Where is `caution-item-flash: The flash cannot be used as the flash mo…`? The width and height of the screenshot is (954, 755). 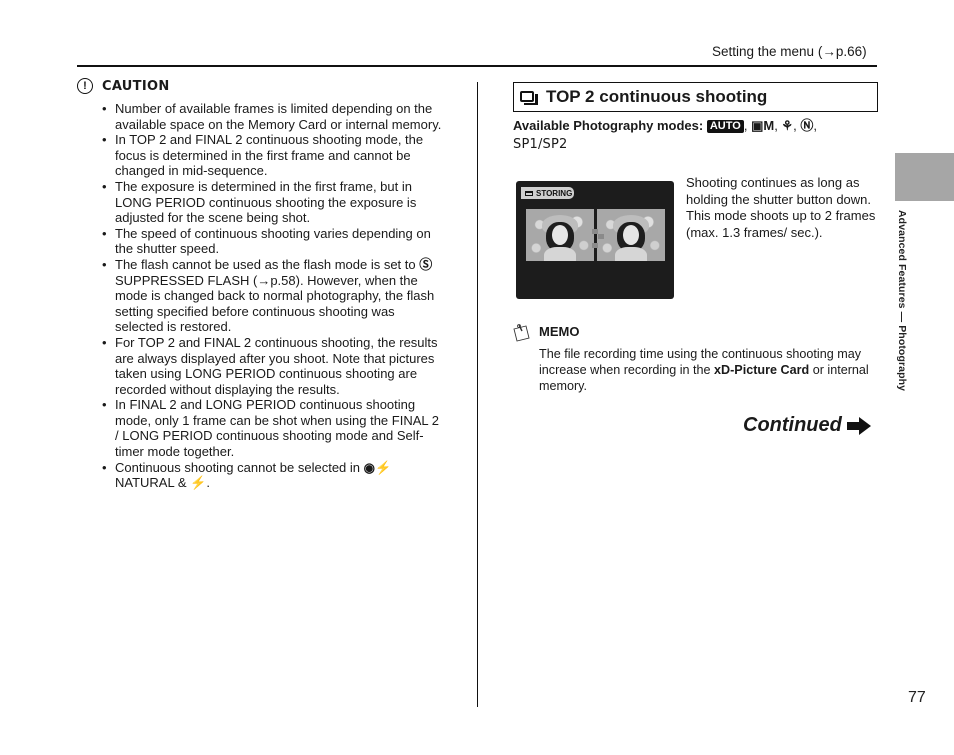 caution-item-flash: The flash cannot be used as the flash mo… is located at coordinates (272, 296).